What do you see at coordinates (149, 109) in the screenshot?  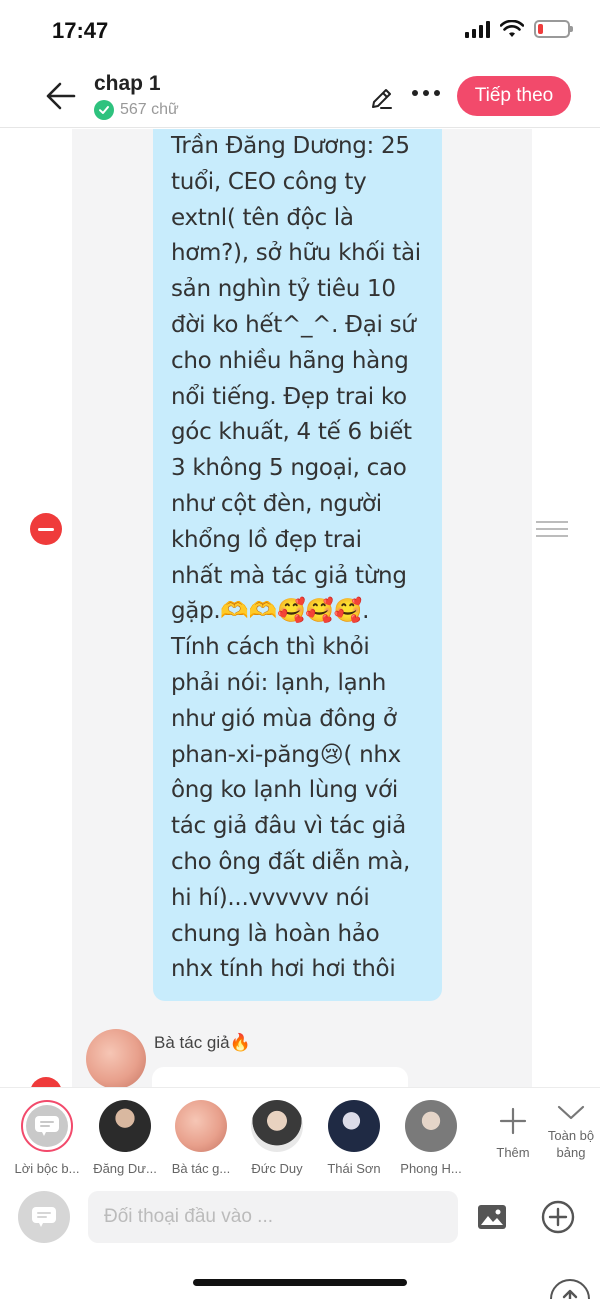 I see `word-count: 567 chữ` at bounding box center [149, 109].